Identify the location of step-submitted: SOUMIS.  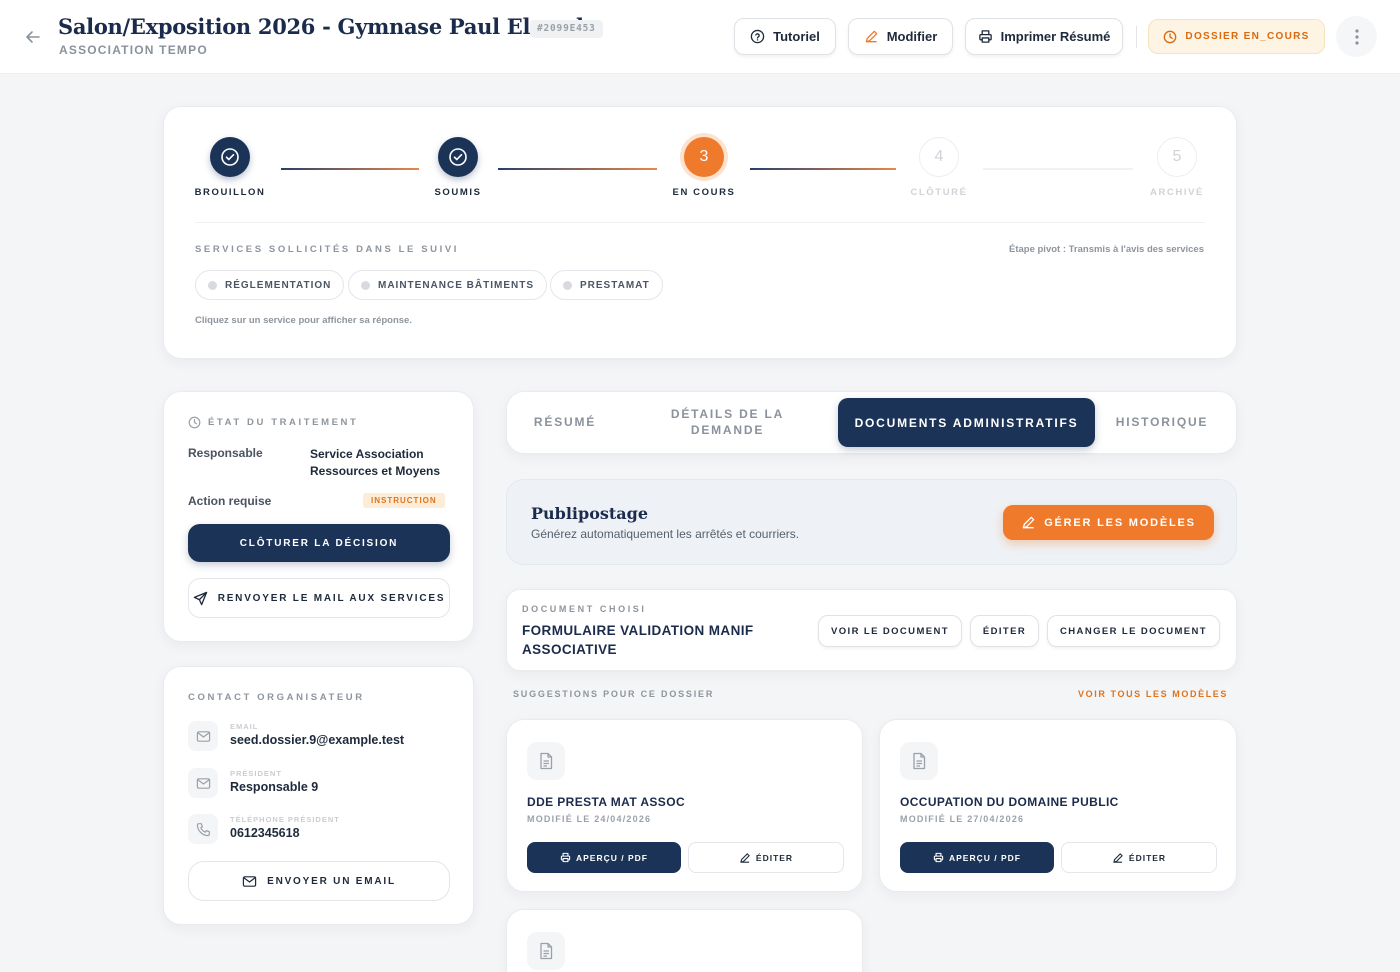
(458, 167).